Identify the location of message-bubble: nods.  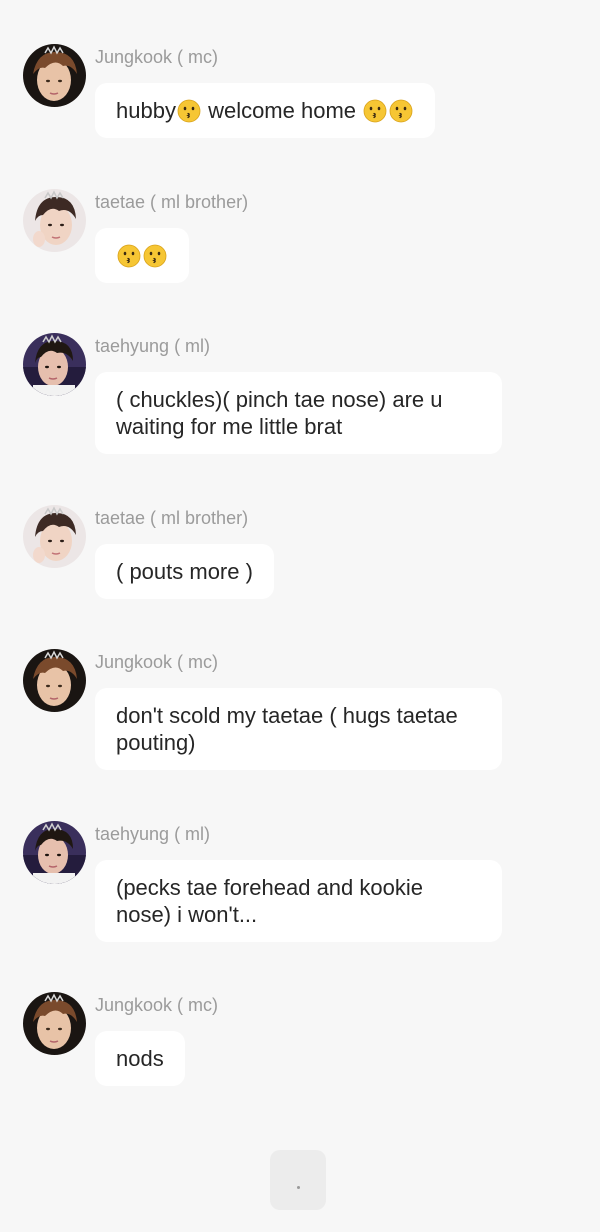
(140, 1058).